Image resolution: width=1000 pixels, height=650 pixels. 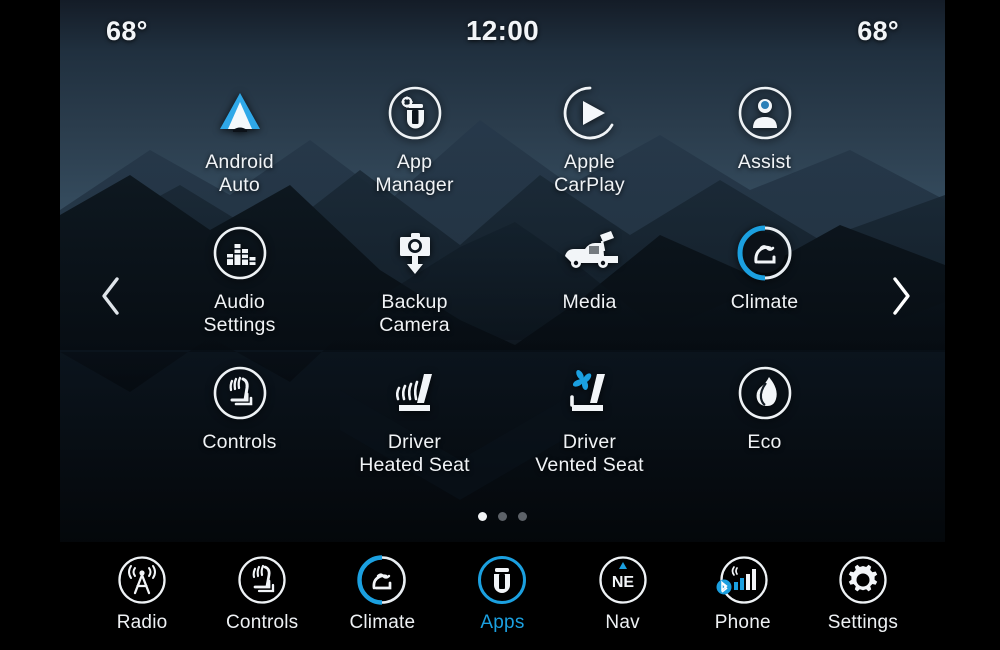 I want to click on app-label: Controls, so click(x=239, y=442).